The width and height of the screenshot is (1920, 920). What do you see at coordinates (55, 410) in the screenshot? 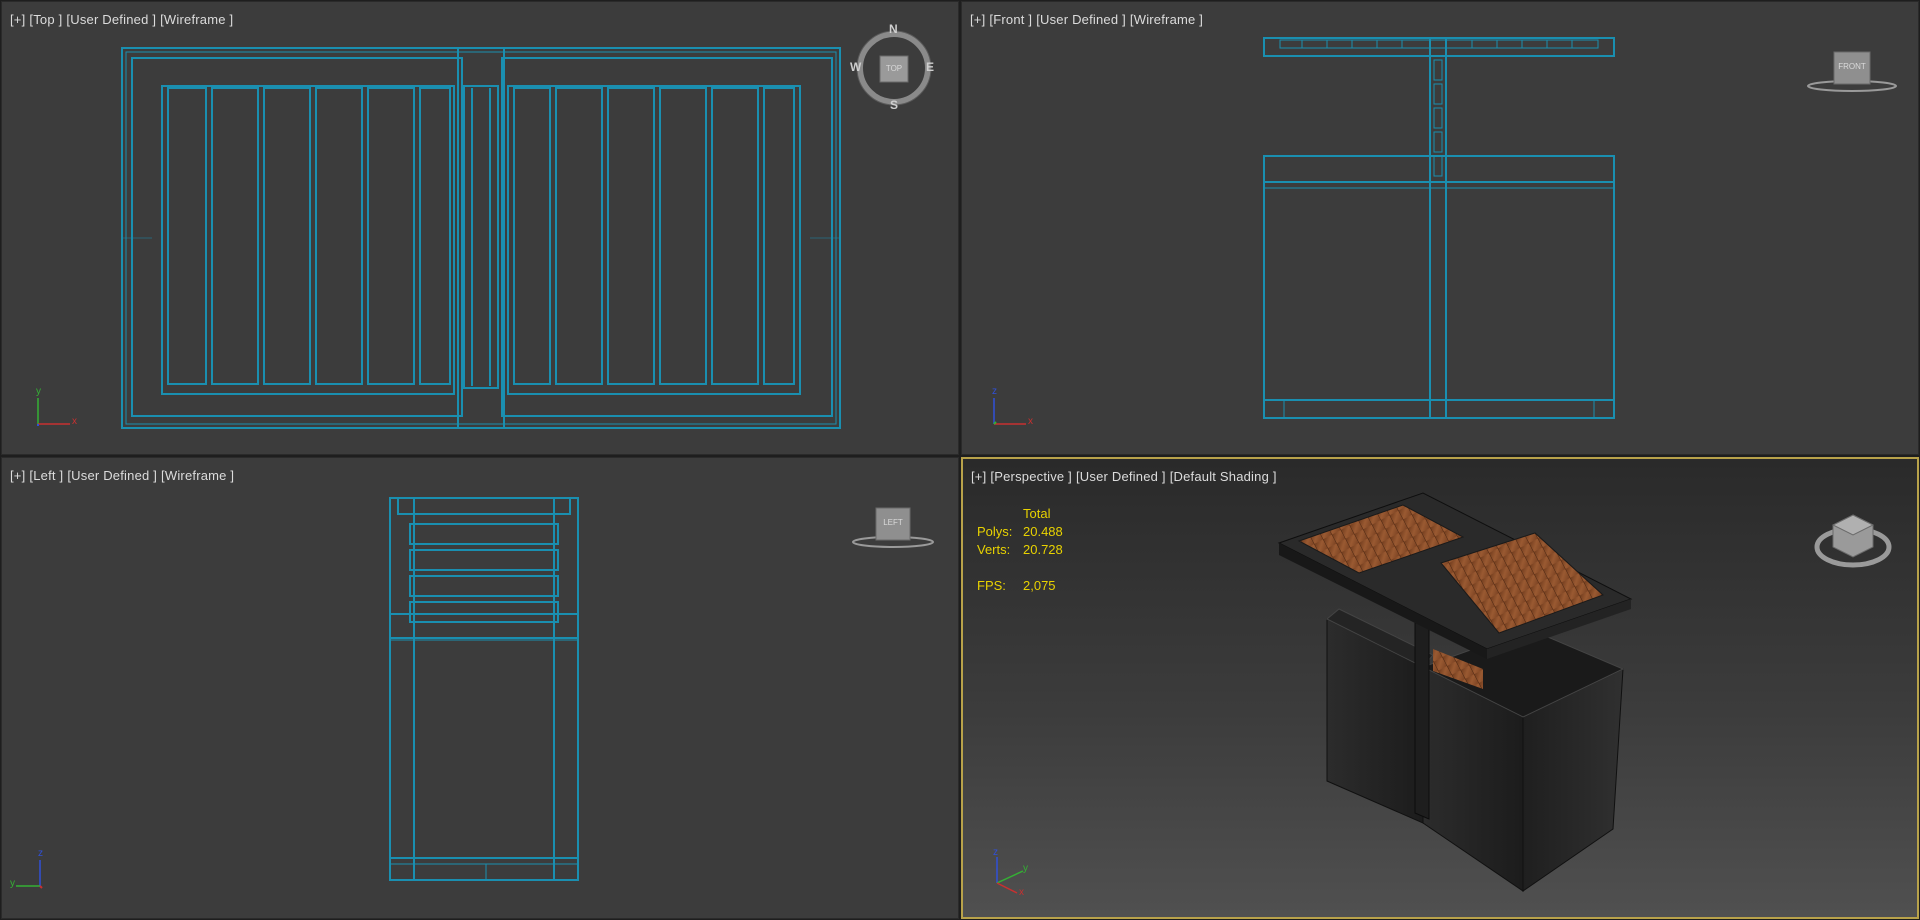
I see `axis-tripod-icon: y x` at bounding box center [55, 410].